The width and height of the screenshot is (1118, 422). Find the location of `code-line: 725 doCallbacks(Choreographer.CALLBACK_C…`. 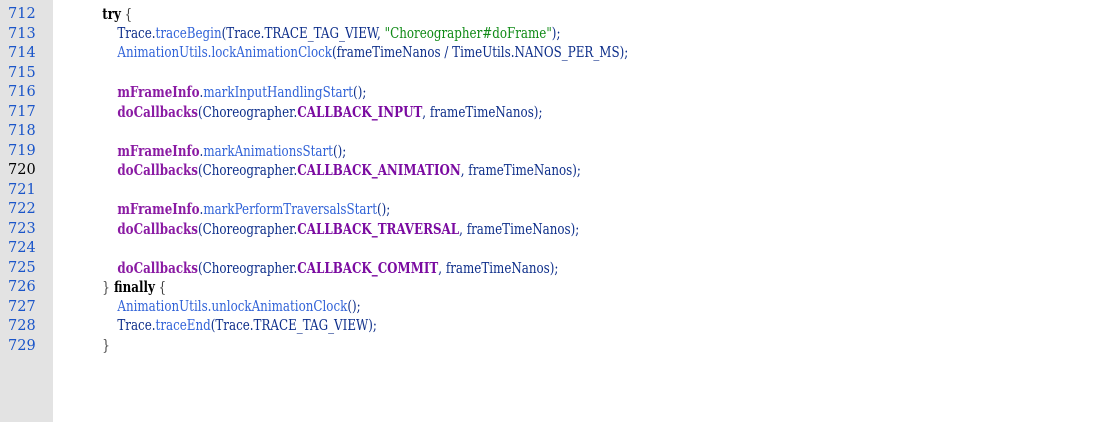

code-line: 725 doCallbacks(Choreographer.CALLBACK_C… is located at coordinates (559, 269).